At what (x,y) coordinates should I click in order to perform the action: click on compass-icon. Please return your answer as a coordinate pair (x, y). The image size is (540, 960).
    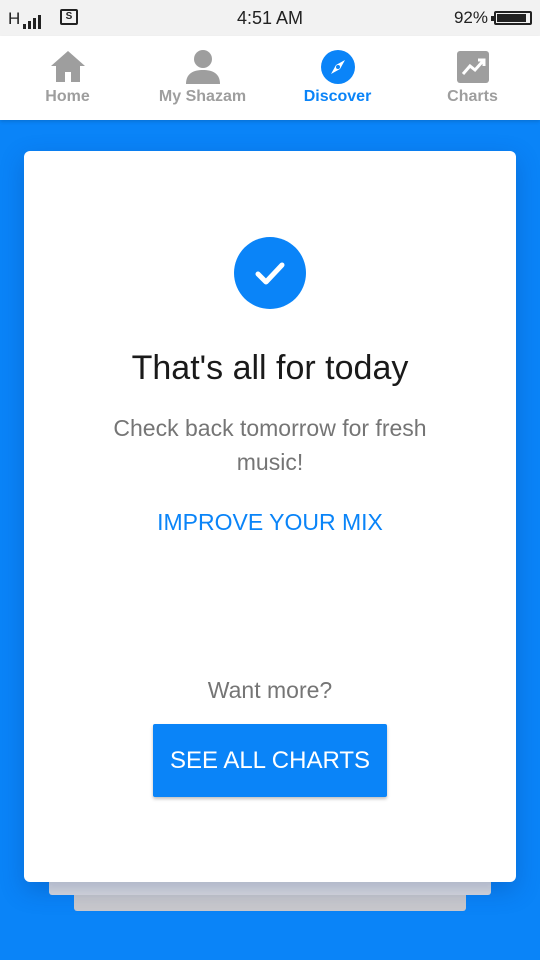
    Looking at the image, I should click on (337, 67).